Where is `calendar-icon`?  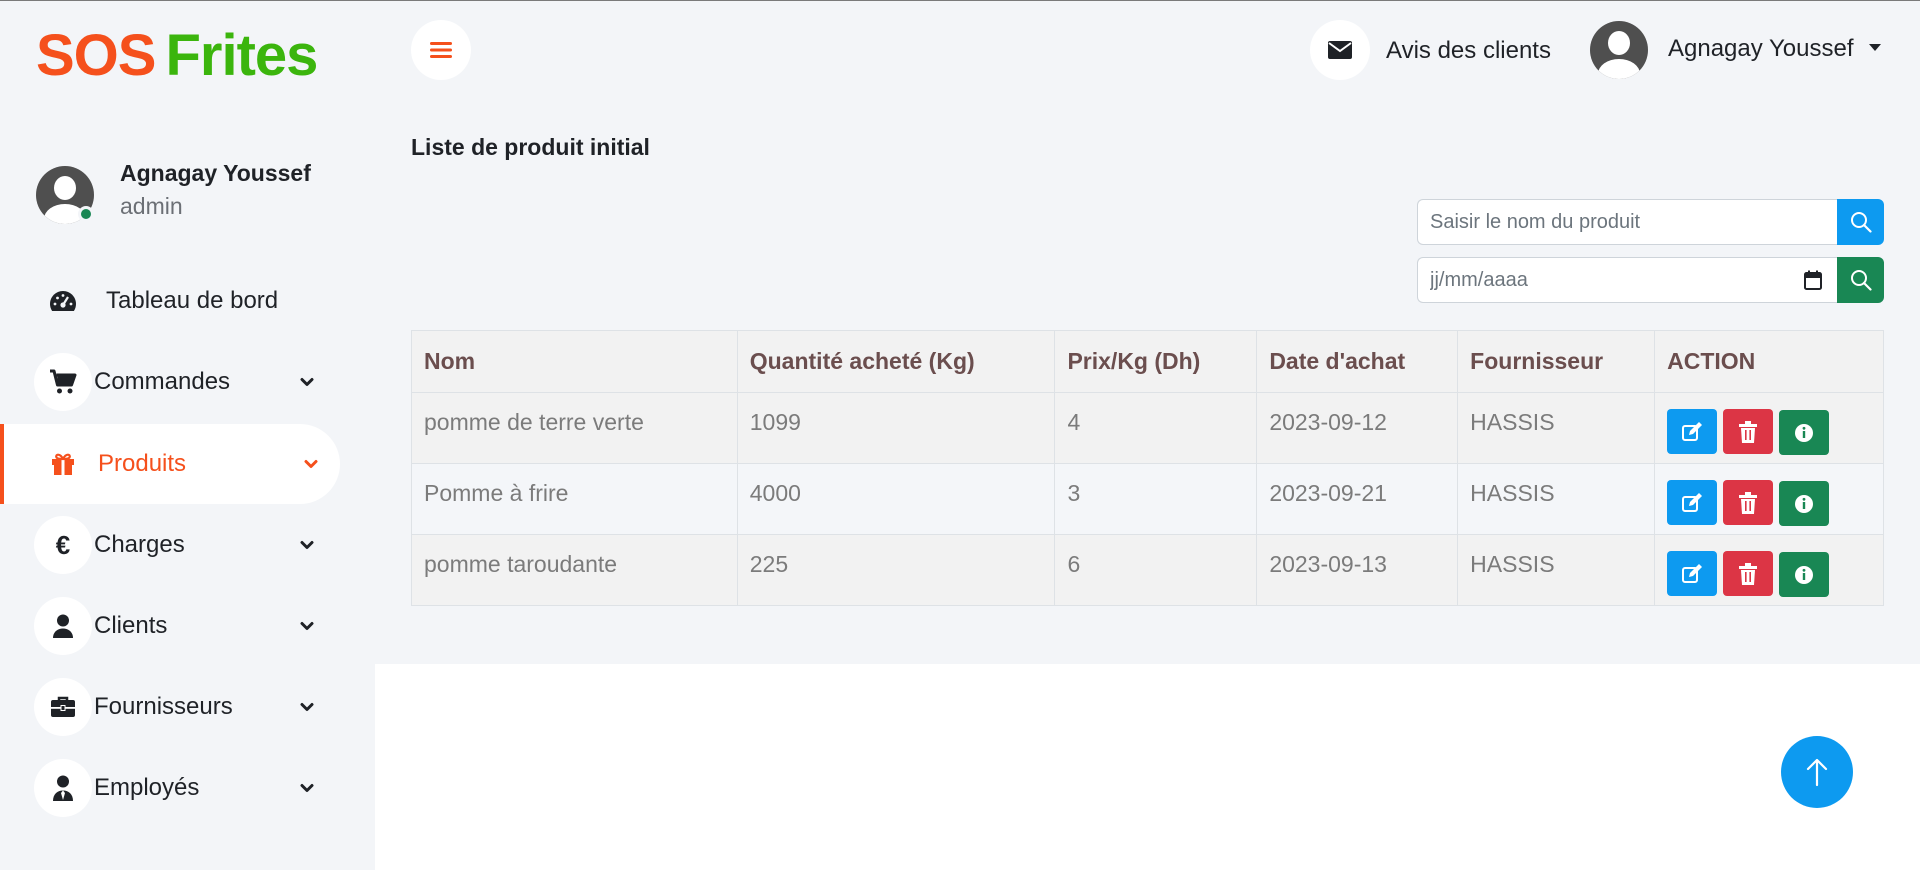 calendar-icon is located at coordinates (1813, 280).